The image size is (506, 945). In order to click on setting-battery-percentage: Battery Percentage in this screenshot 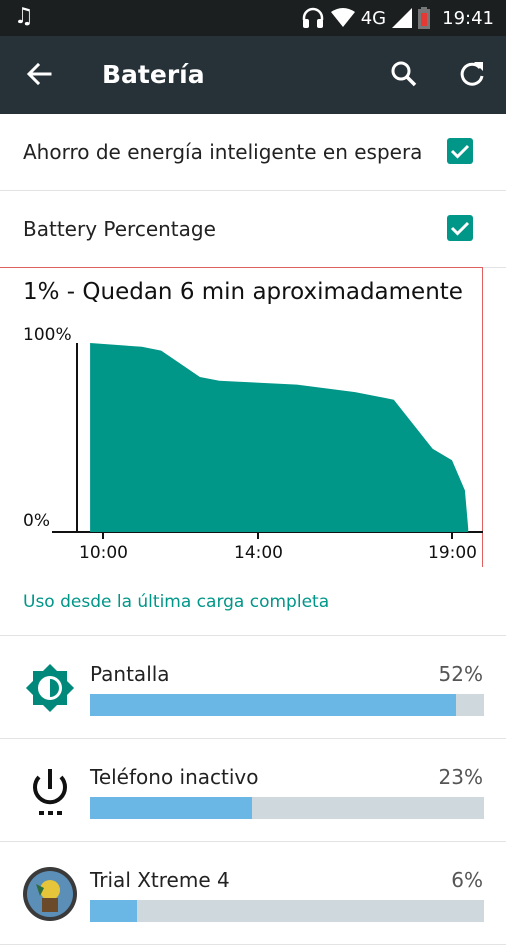, I will do `click(253, 229)`.